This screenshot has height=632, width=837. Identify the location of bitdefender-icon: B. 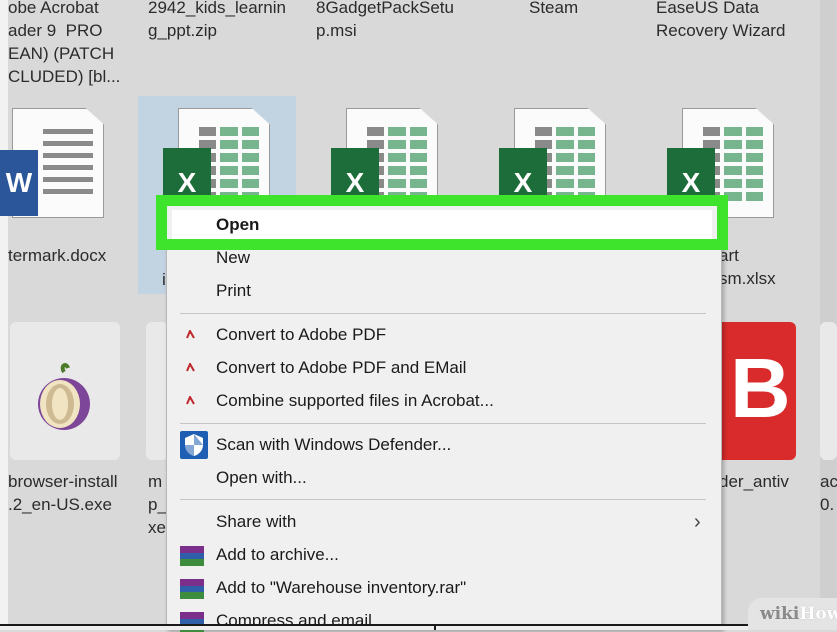
(756, 391).